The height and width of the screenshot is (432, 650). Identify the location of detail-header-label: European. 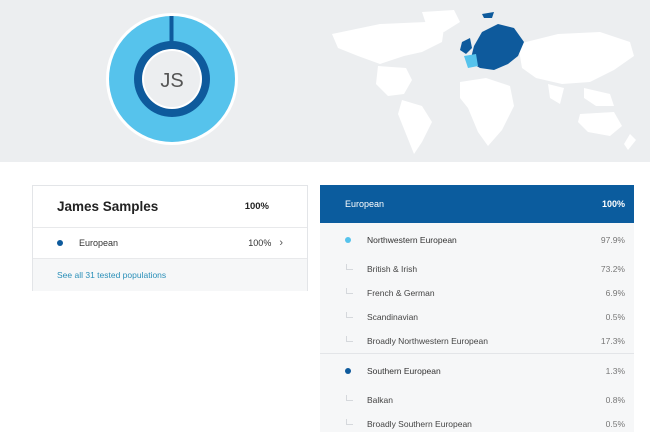
(365, 204).